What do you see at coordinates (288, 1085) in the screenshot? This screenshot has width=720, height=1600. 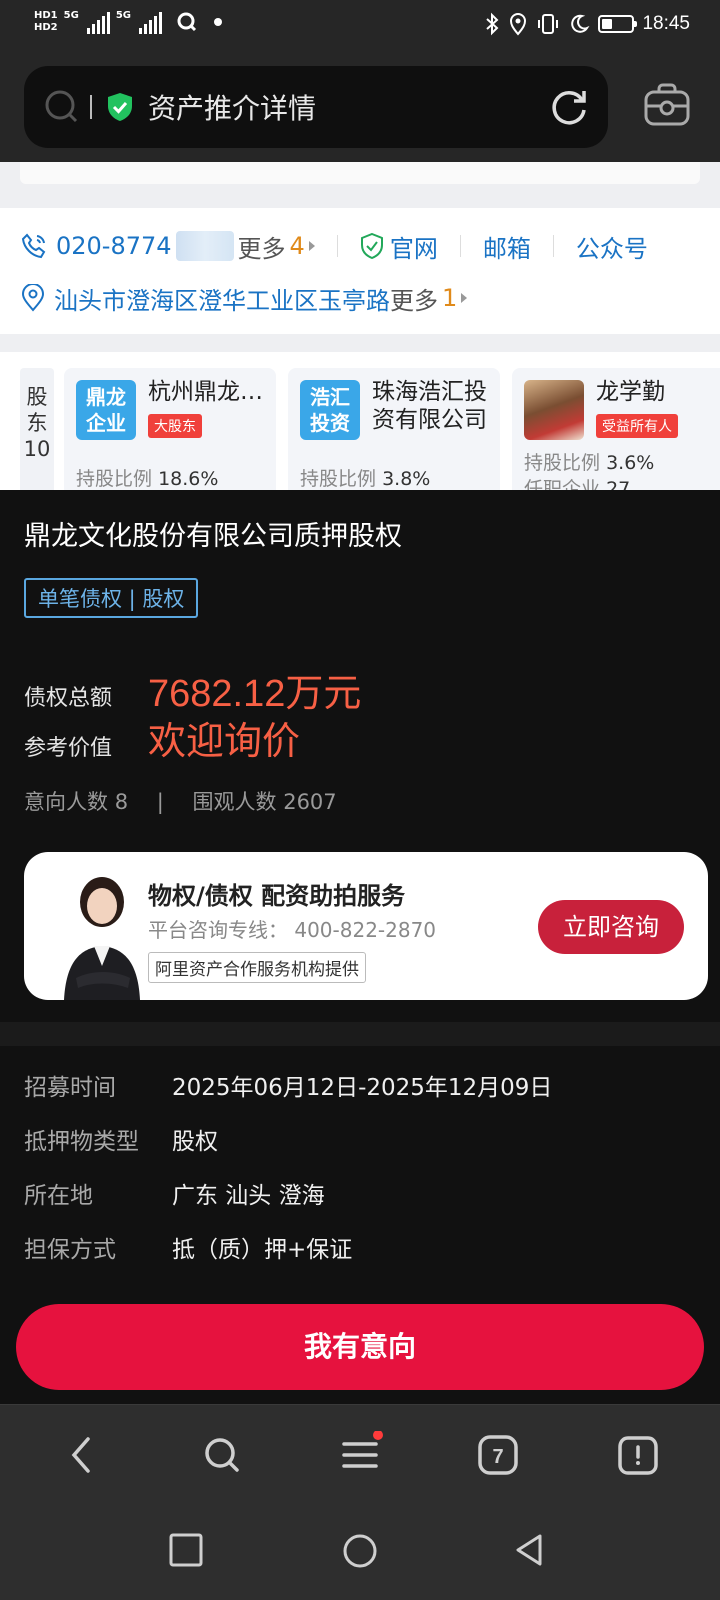 I see `detail-row: 招募时间 2025年06月12日-2025年12月09日` at bounding box center [288, 1085].